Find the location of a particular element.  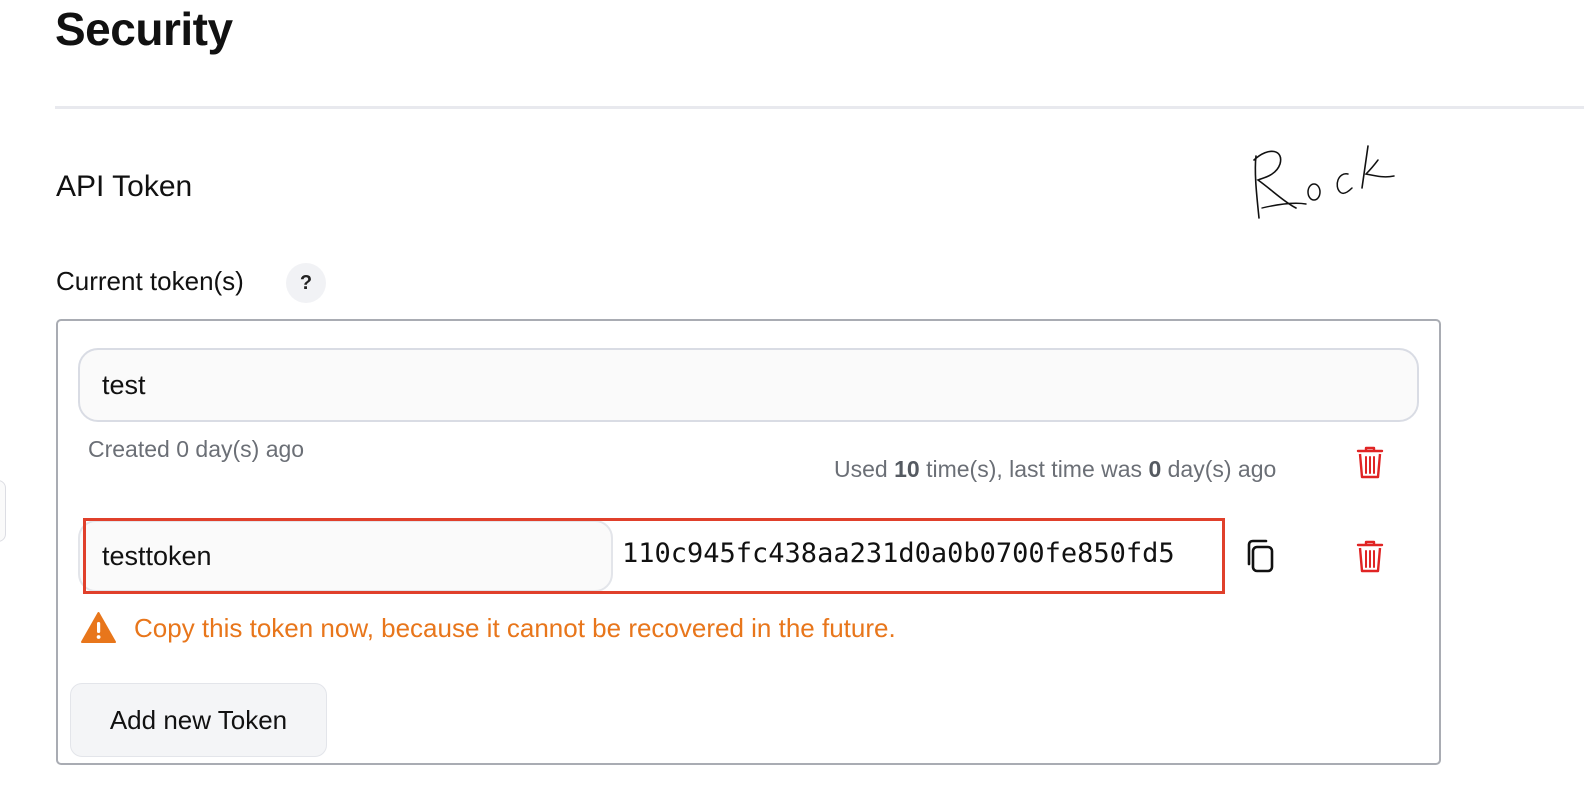

copy-icon is located at coordinates (1260, 556).